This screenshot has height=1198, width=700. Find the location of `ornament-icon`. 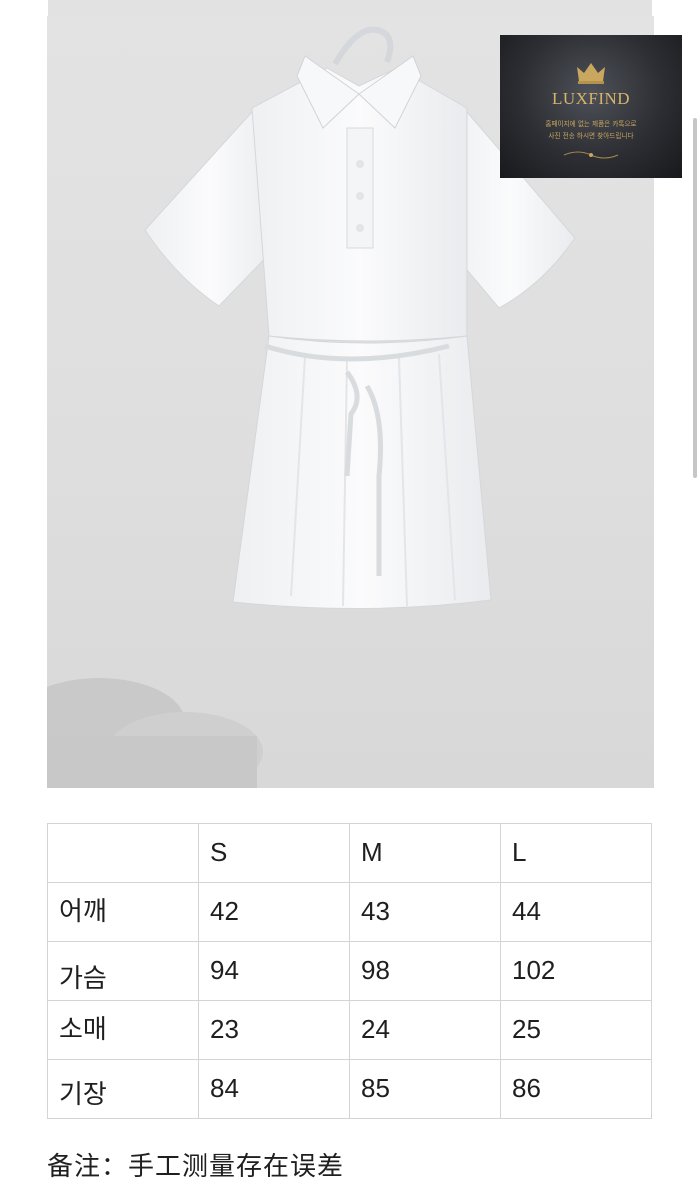

ornament-icon is located at coordinates (591, 155).